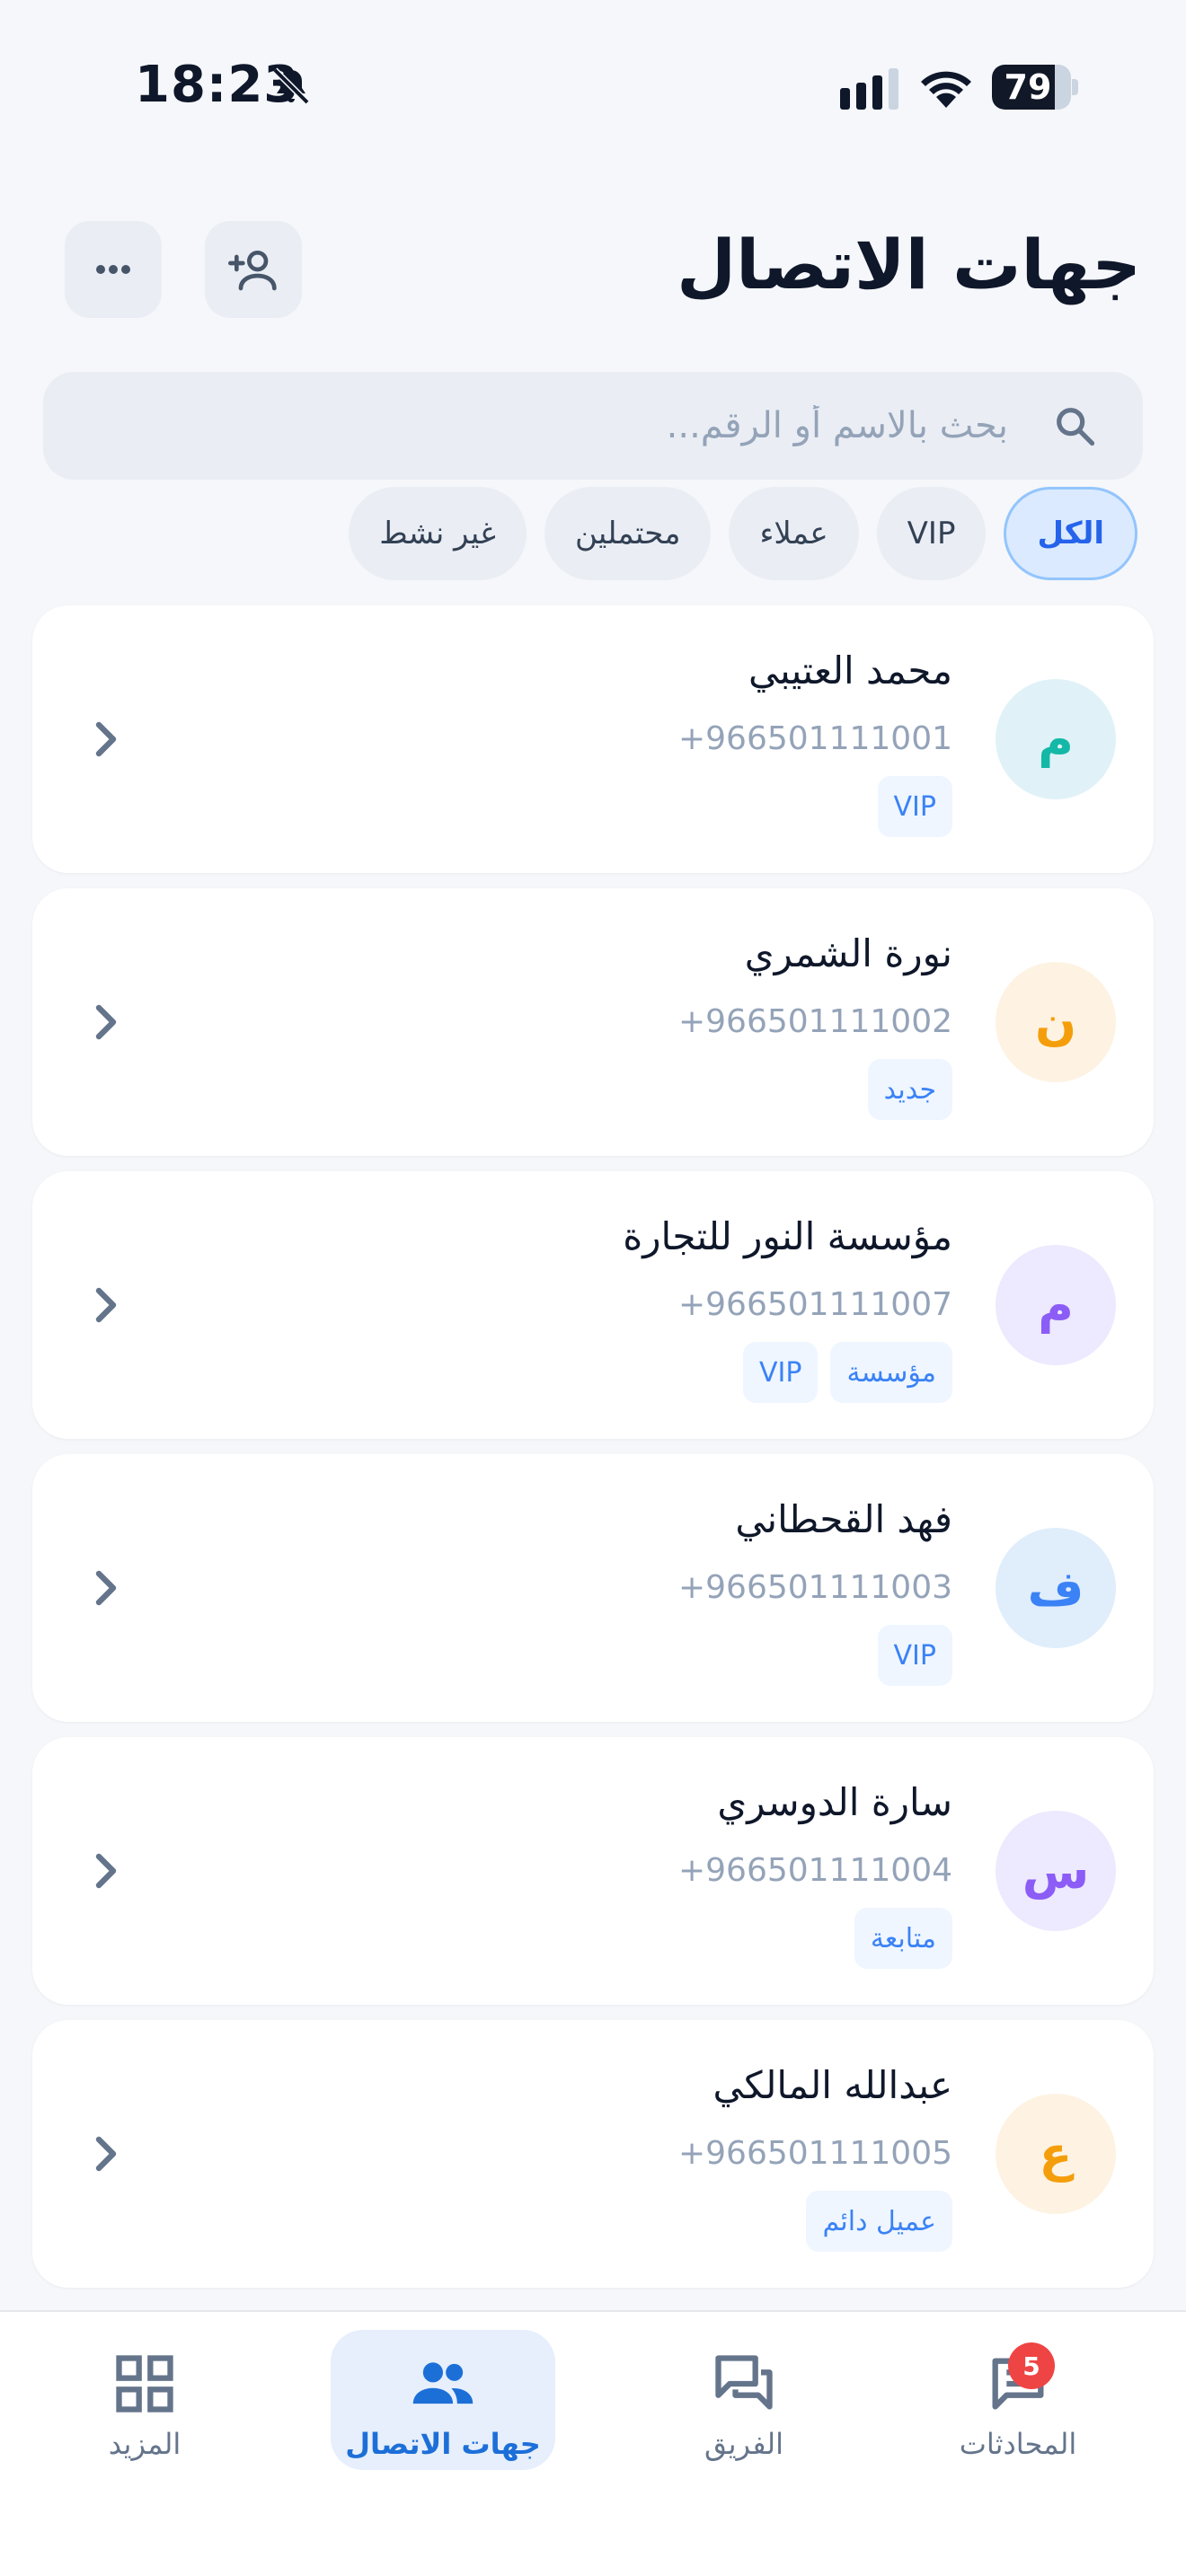  I want to click on nav-item-more: المزيد, so click(144, 2400).